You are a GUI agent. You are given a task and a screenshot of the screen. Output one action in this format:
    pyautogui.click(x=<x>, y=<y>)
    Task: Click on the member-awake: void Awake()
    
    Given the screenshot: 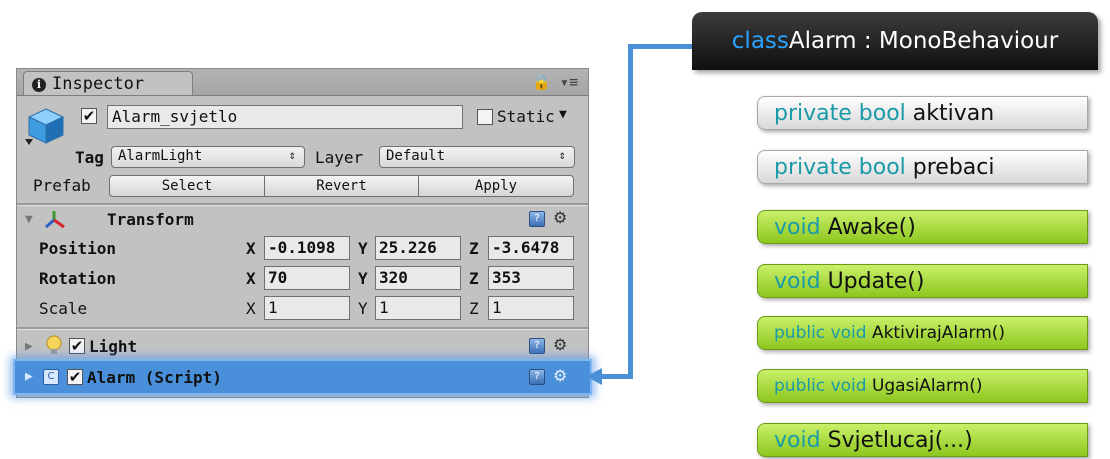 What is the action you would take?
    pyautogui.click(x=922, y=227)
    